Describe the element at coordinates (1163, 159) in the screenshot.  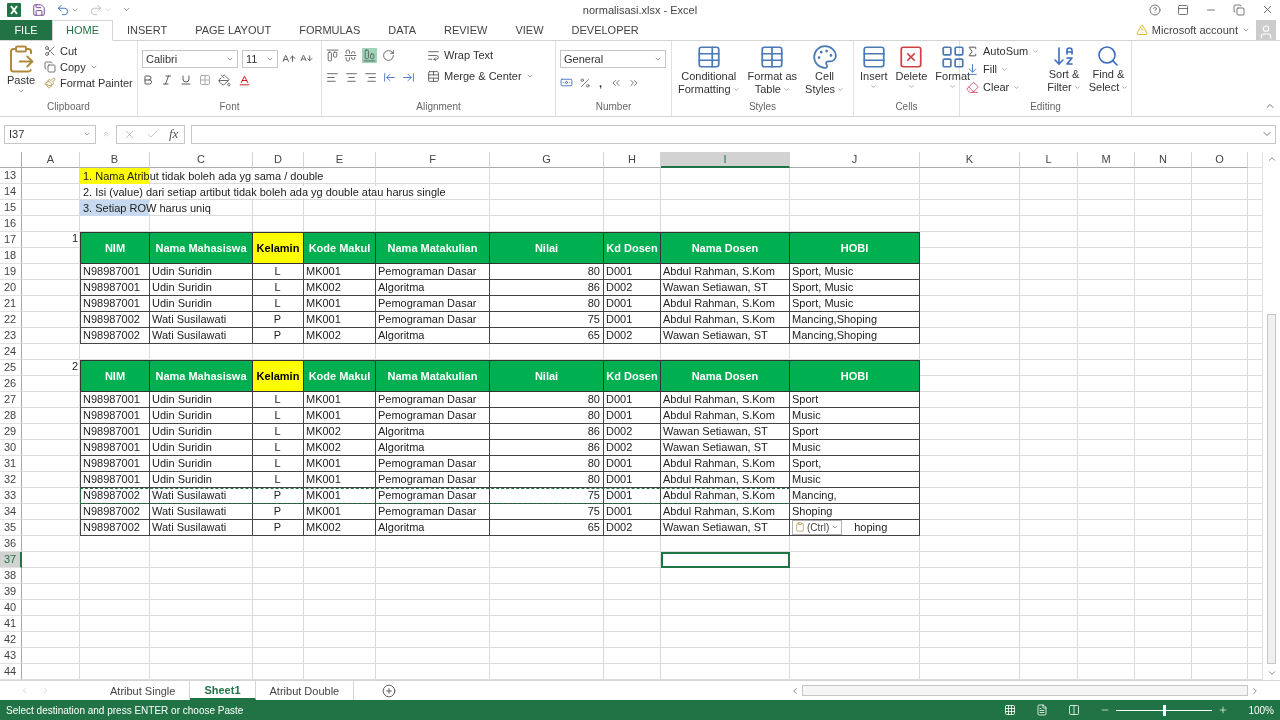
I see `column-header: N` at that location.